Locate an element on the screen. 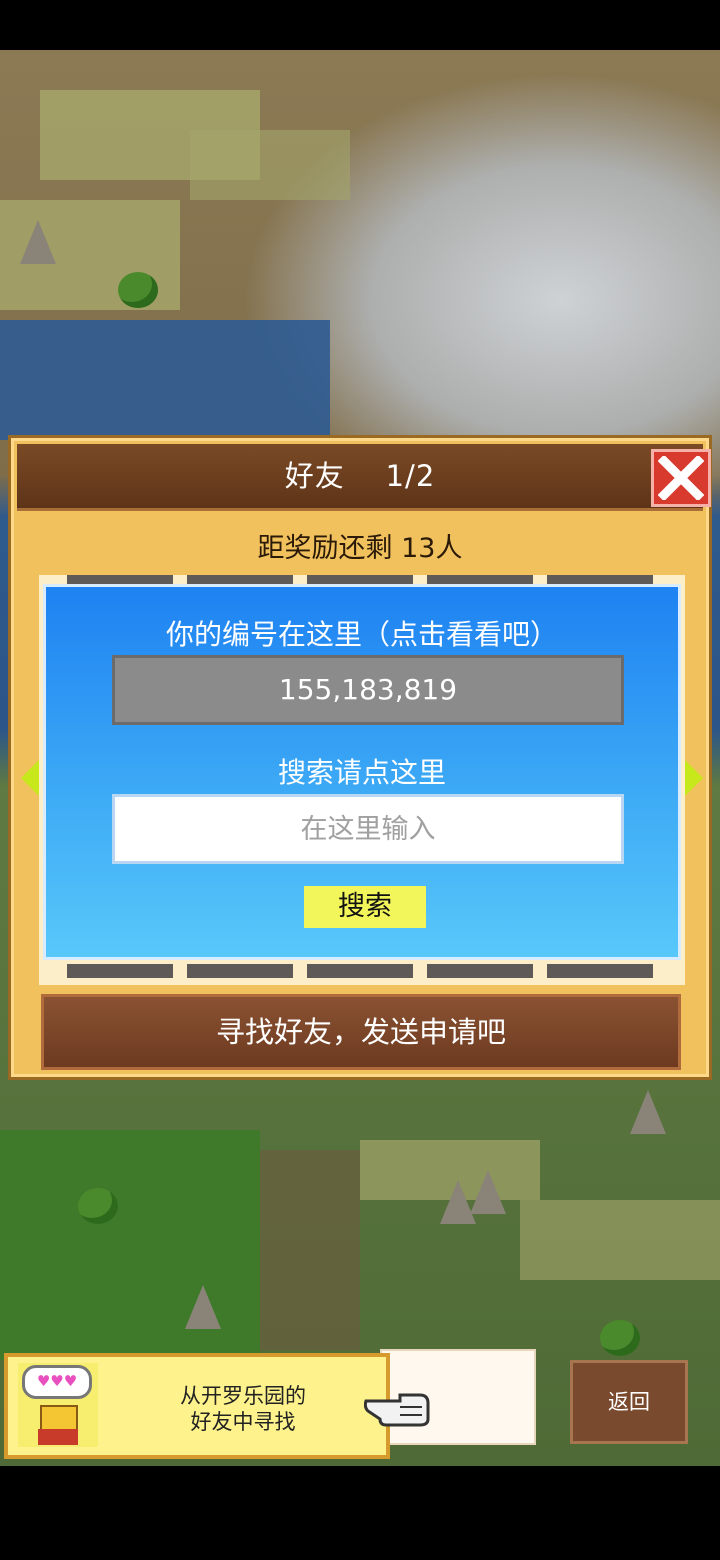 The image size is (720, 1560). close-button is located at coordinates (681, 478).